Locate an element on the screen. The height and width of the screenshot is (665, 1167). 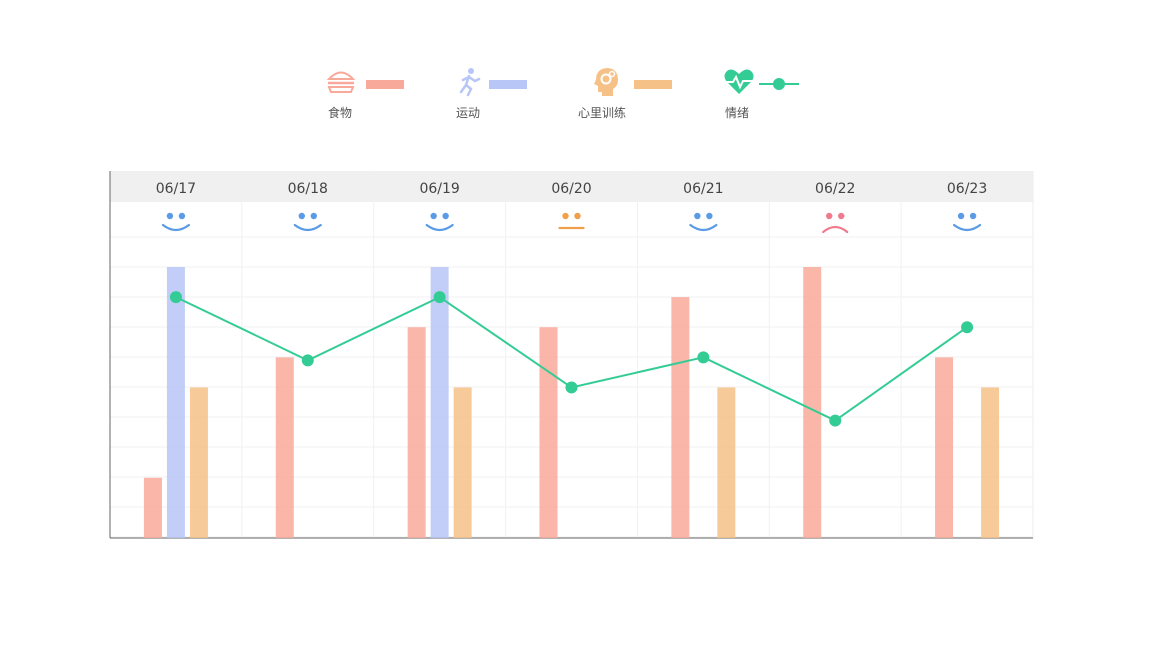
bar-1-06/19 is located at coordinates (439, 402).